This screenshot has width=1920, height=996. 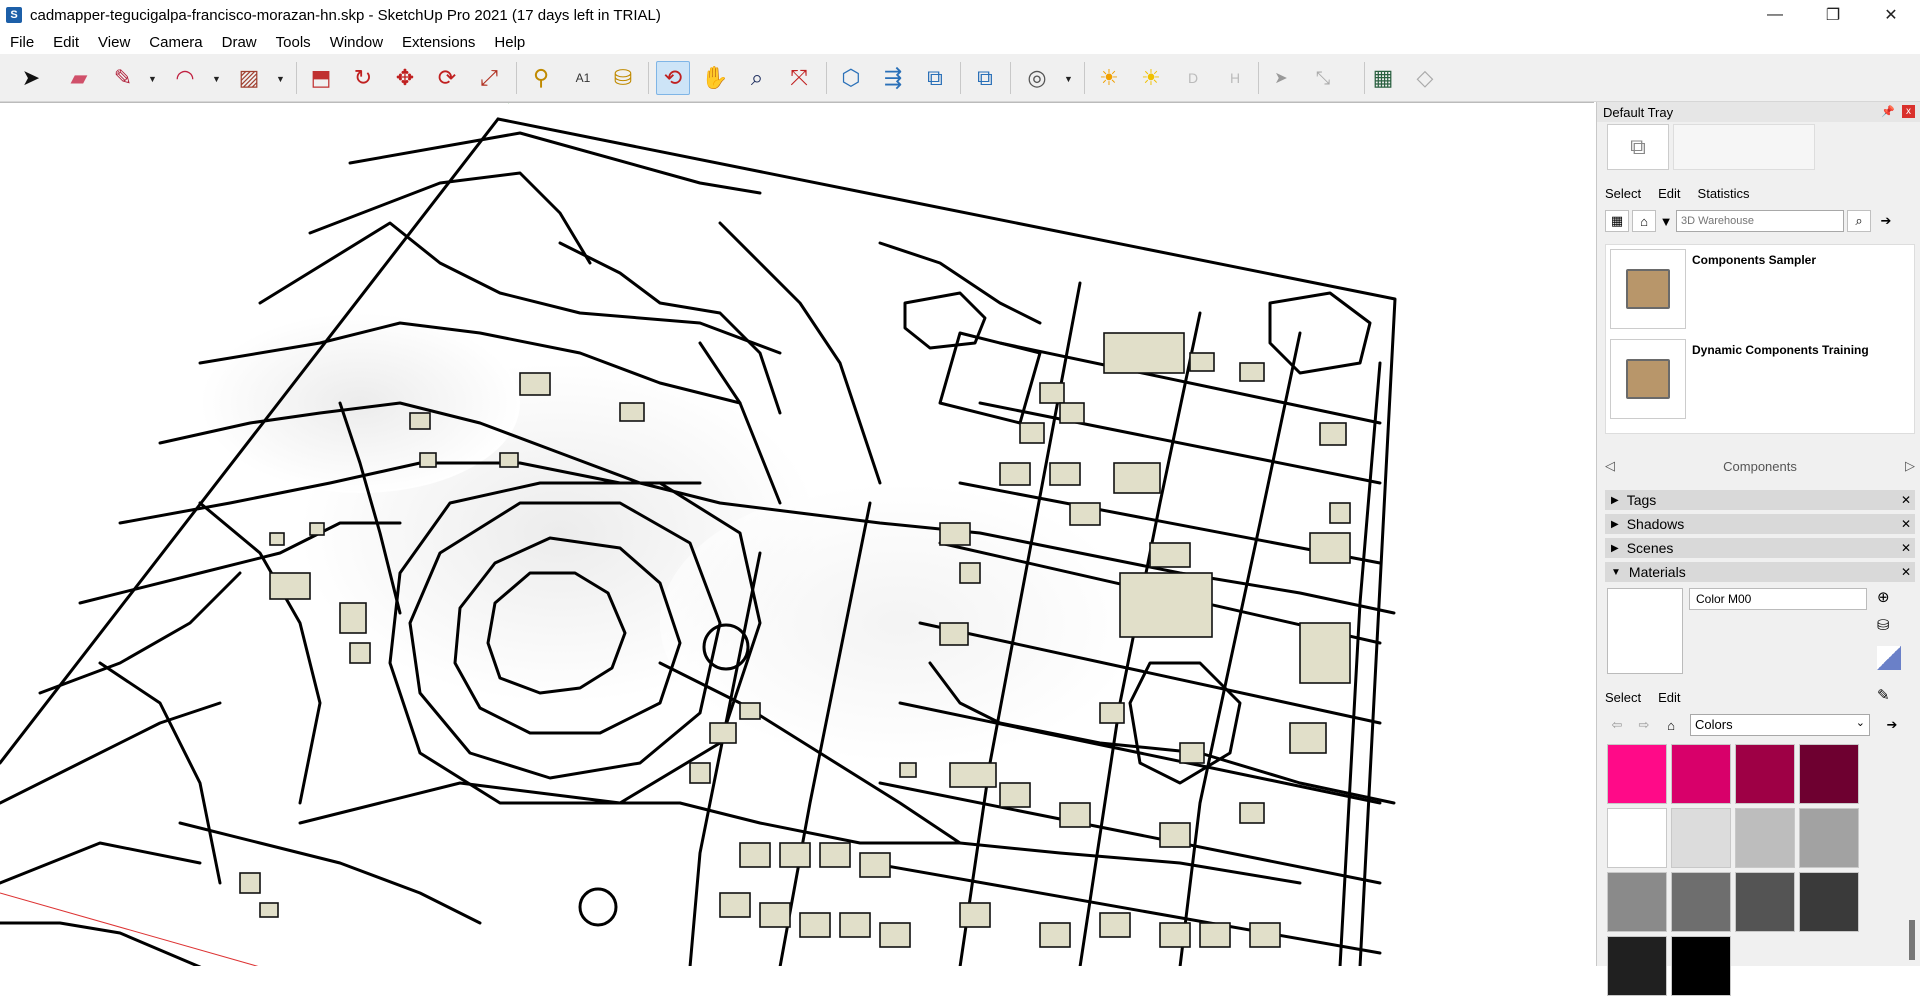 What do you see at coordinates (1760, 290) in the screenshot?
I see `list-item: Components Sampler` at bounding box center [1760, 290].